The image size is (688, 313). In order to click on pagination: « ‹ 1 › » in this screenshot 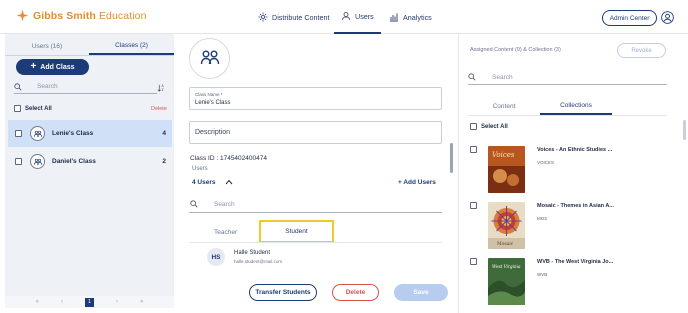, I will do `click(89, 302)`.